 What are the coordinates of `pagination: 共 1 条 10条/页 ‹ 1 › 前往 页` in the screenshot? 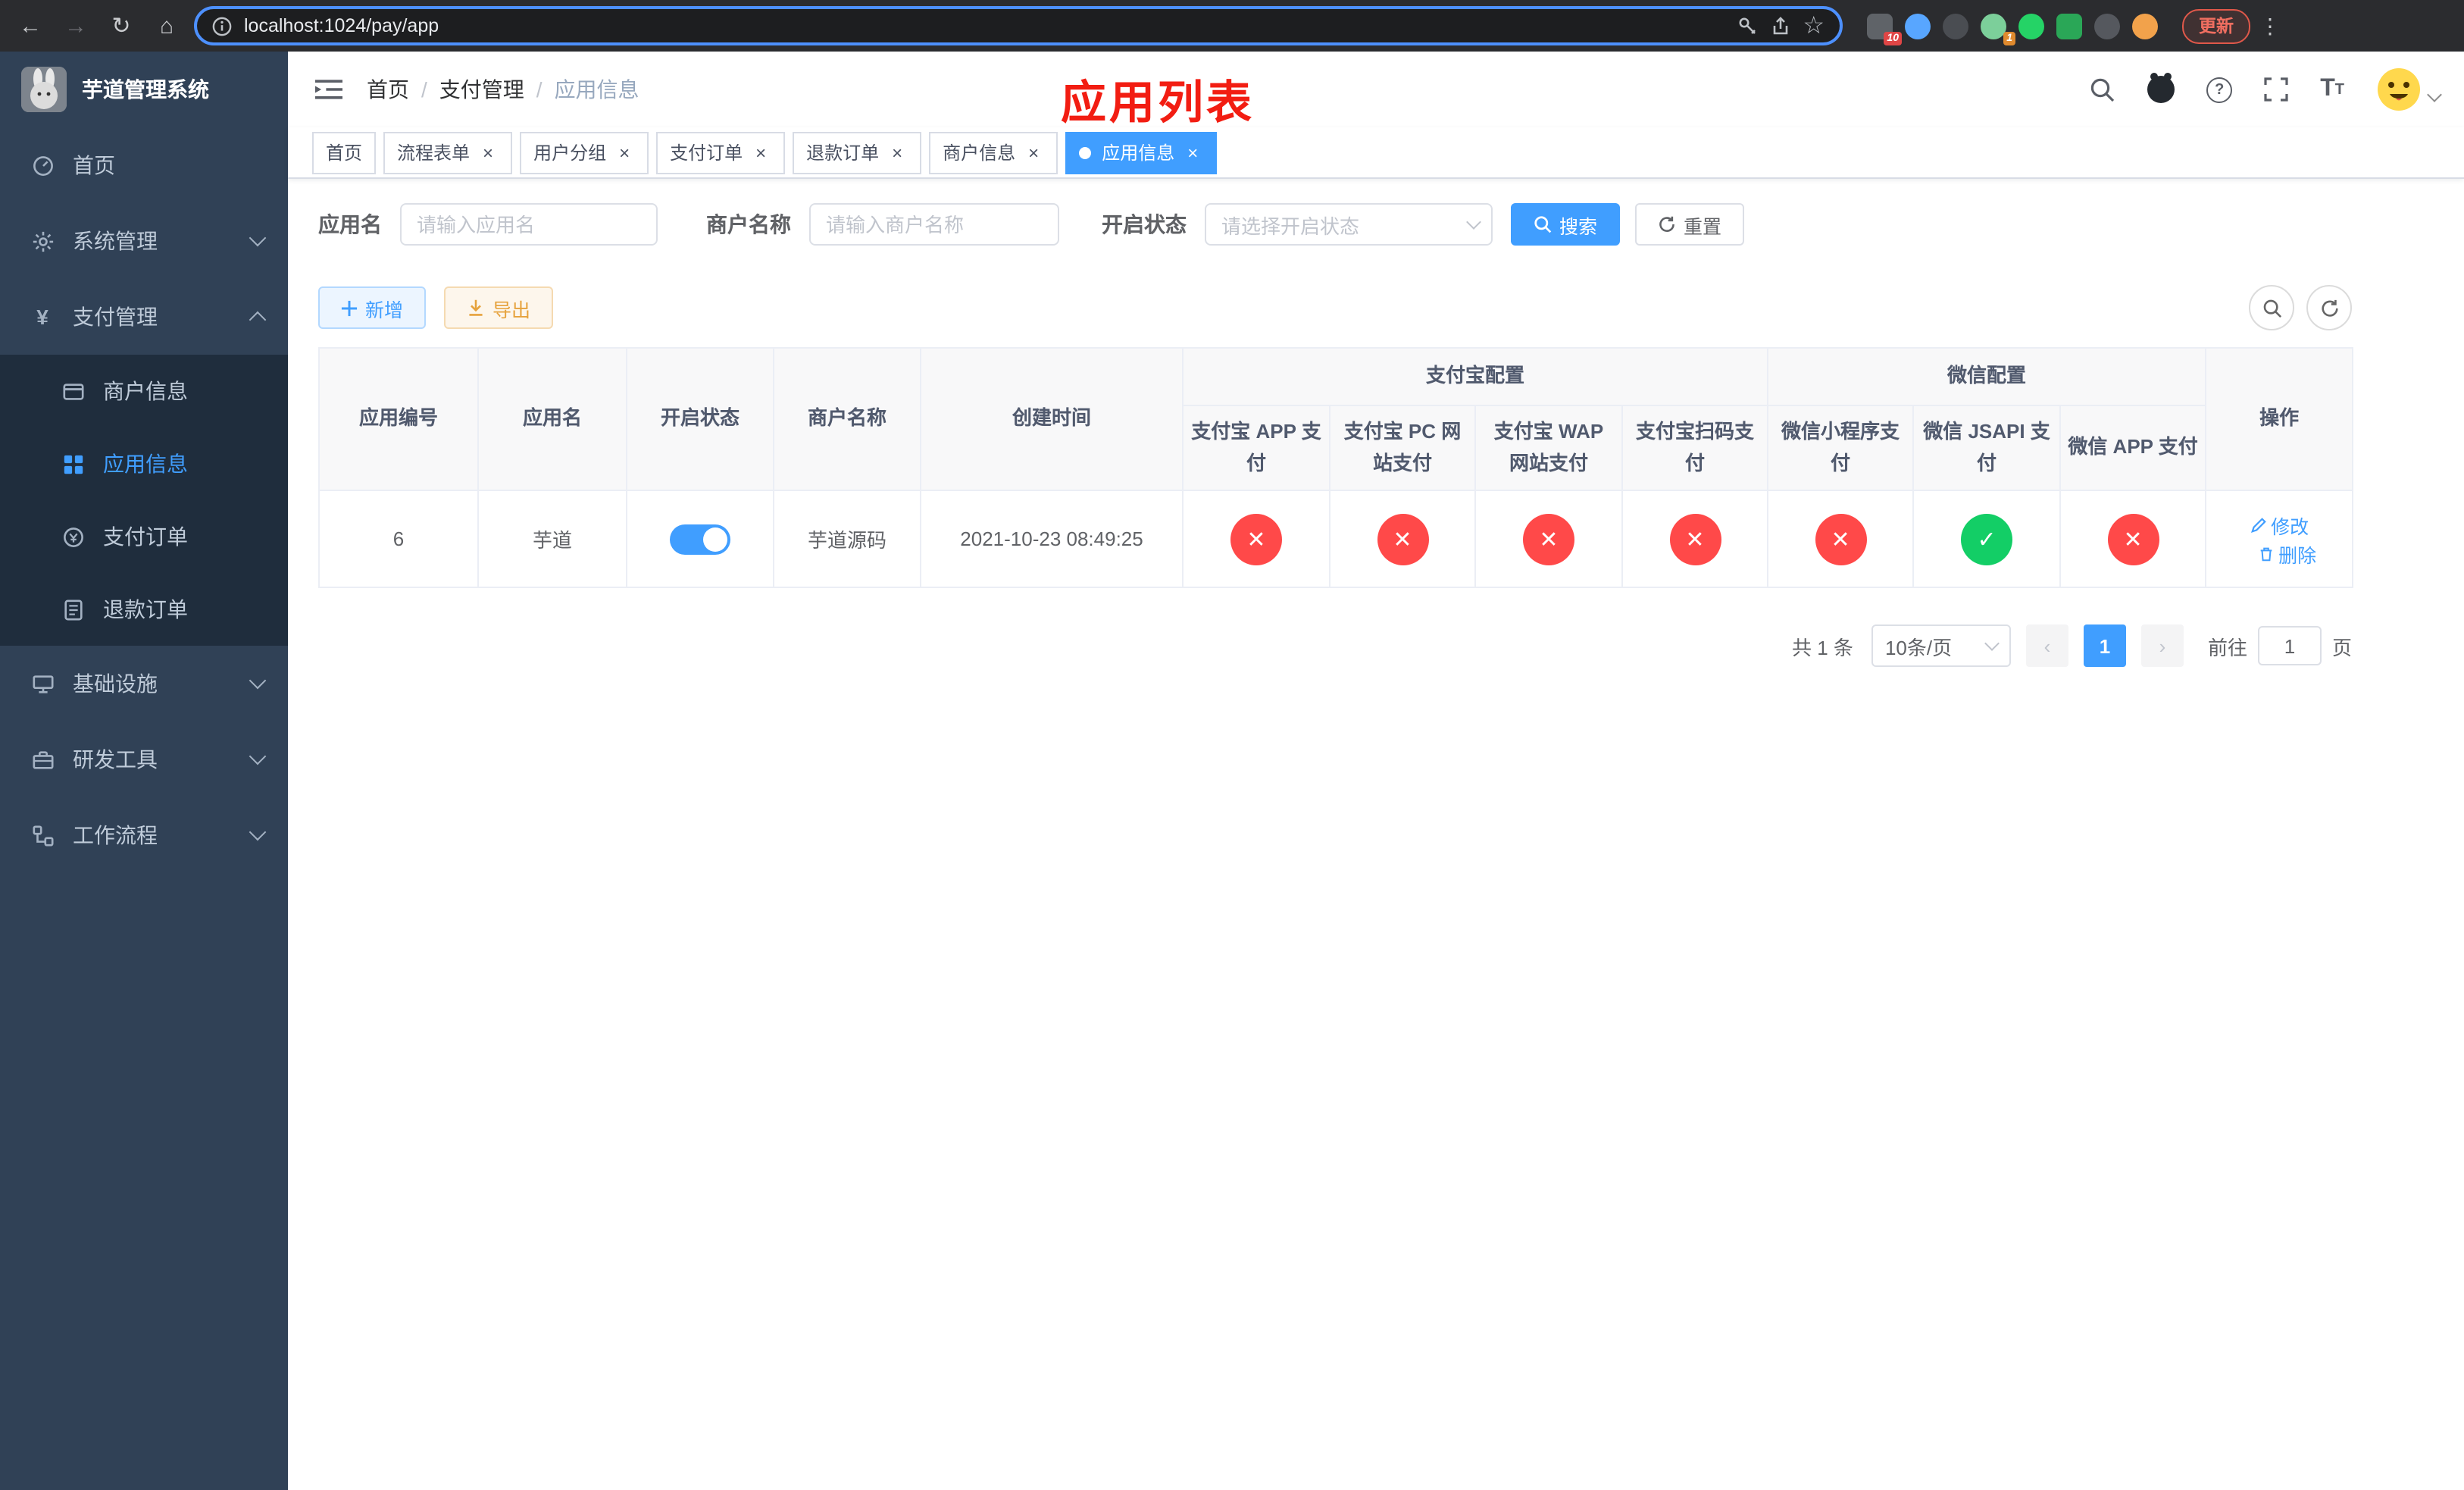 It's located at (1335, 645).